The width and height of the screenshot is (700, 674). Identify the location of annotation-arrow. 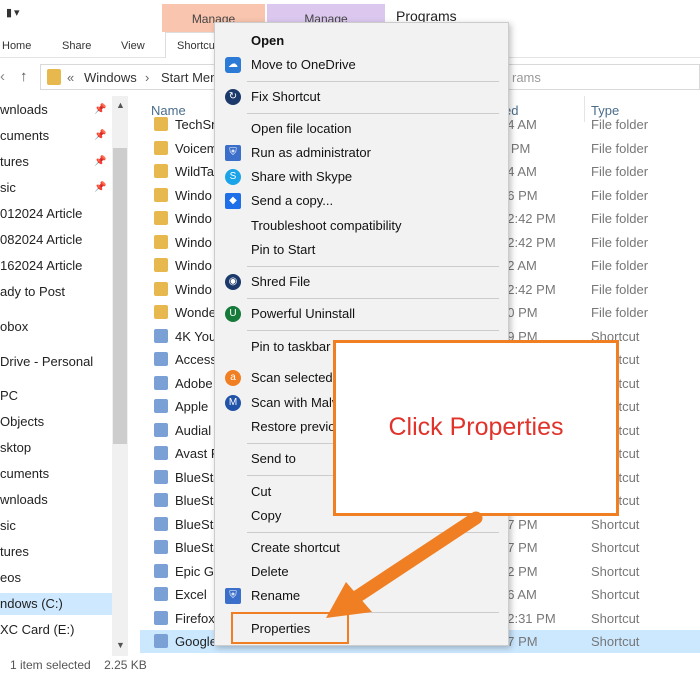
(404, 564).